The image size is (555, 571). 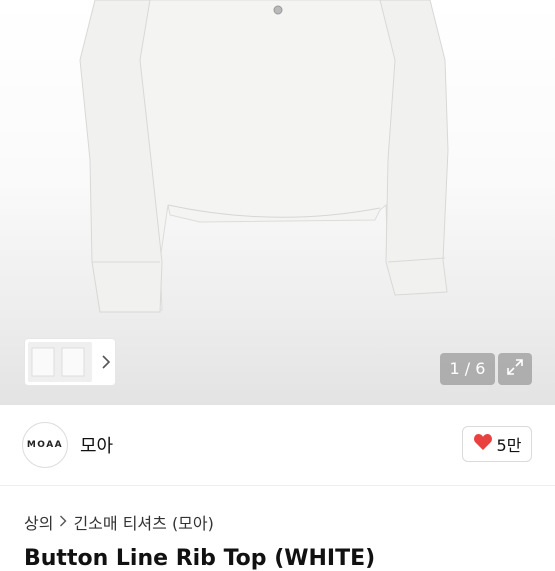 I want to click on like-button: 5만, so click(x=497, y=444).